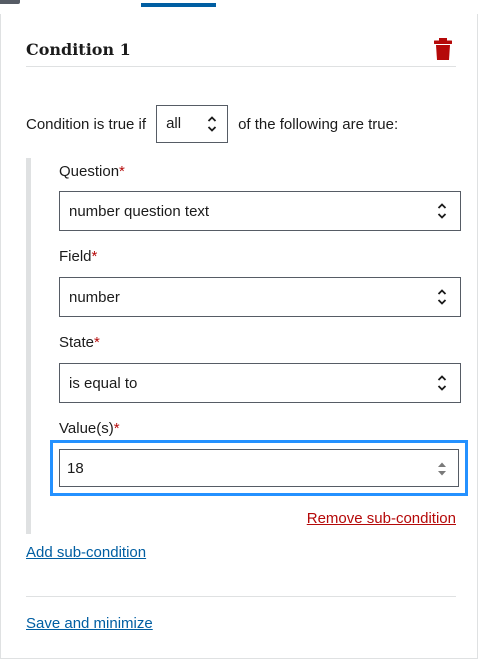  I want to click on footer-divider, so click(241, 596).